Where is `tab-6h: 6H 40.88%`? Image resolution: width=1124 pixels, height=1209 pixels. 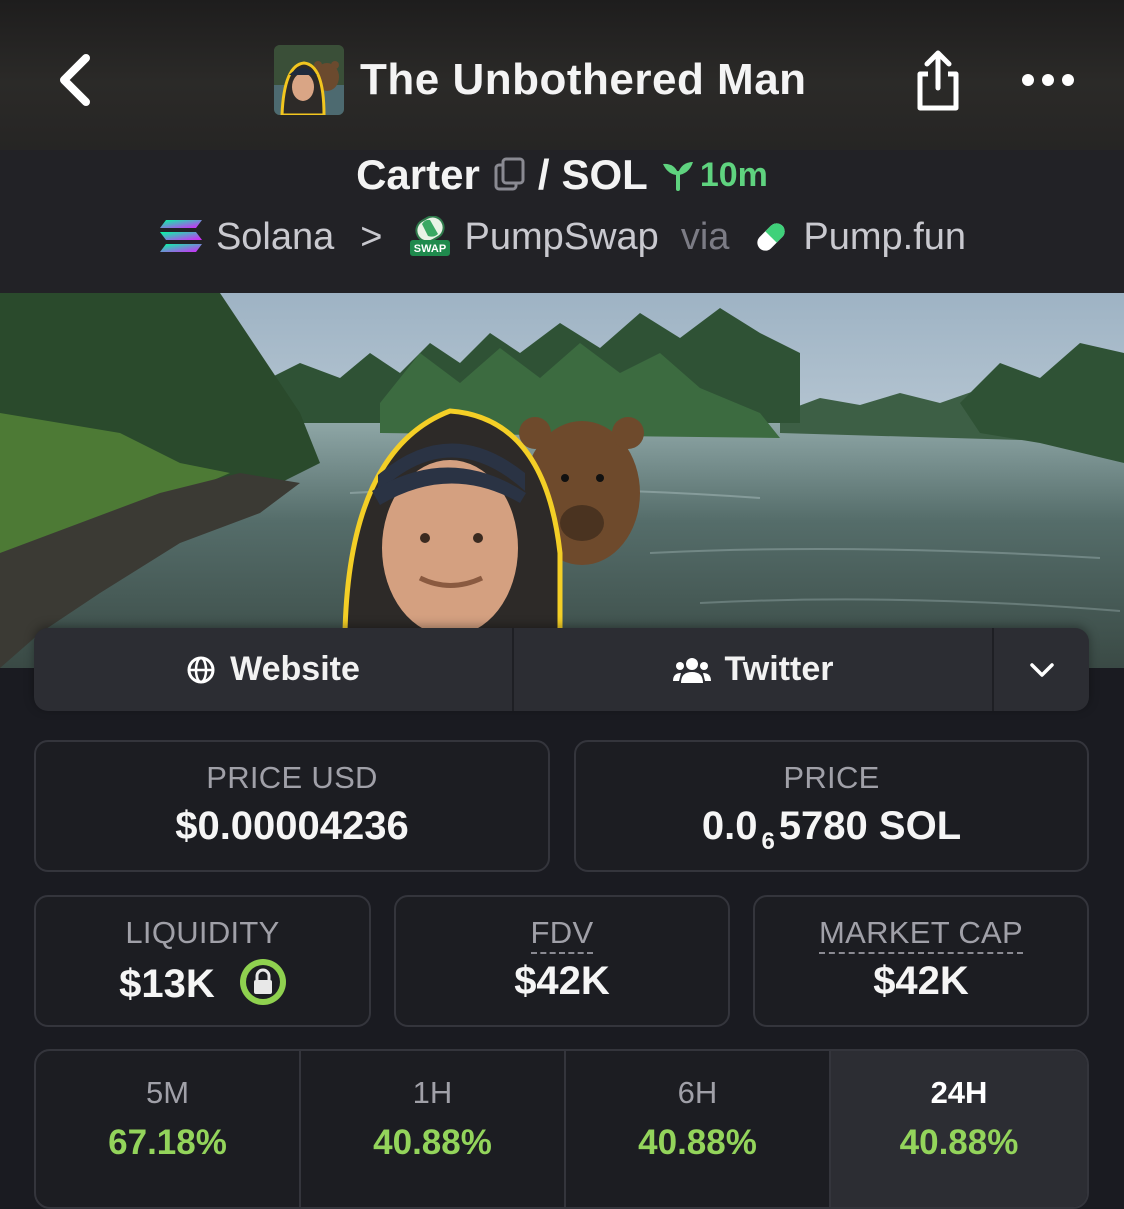
tab-6h: 6H 40.88% is located at coordinates (698, 1129).